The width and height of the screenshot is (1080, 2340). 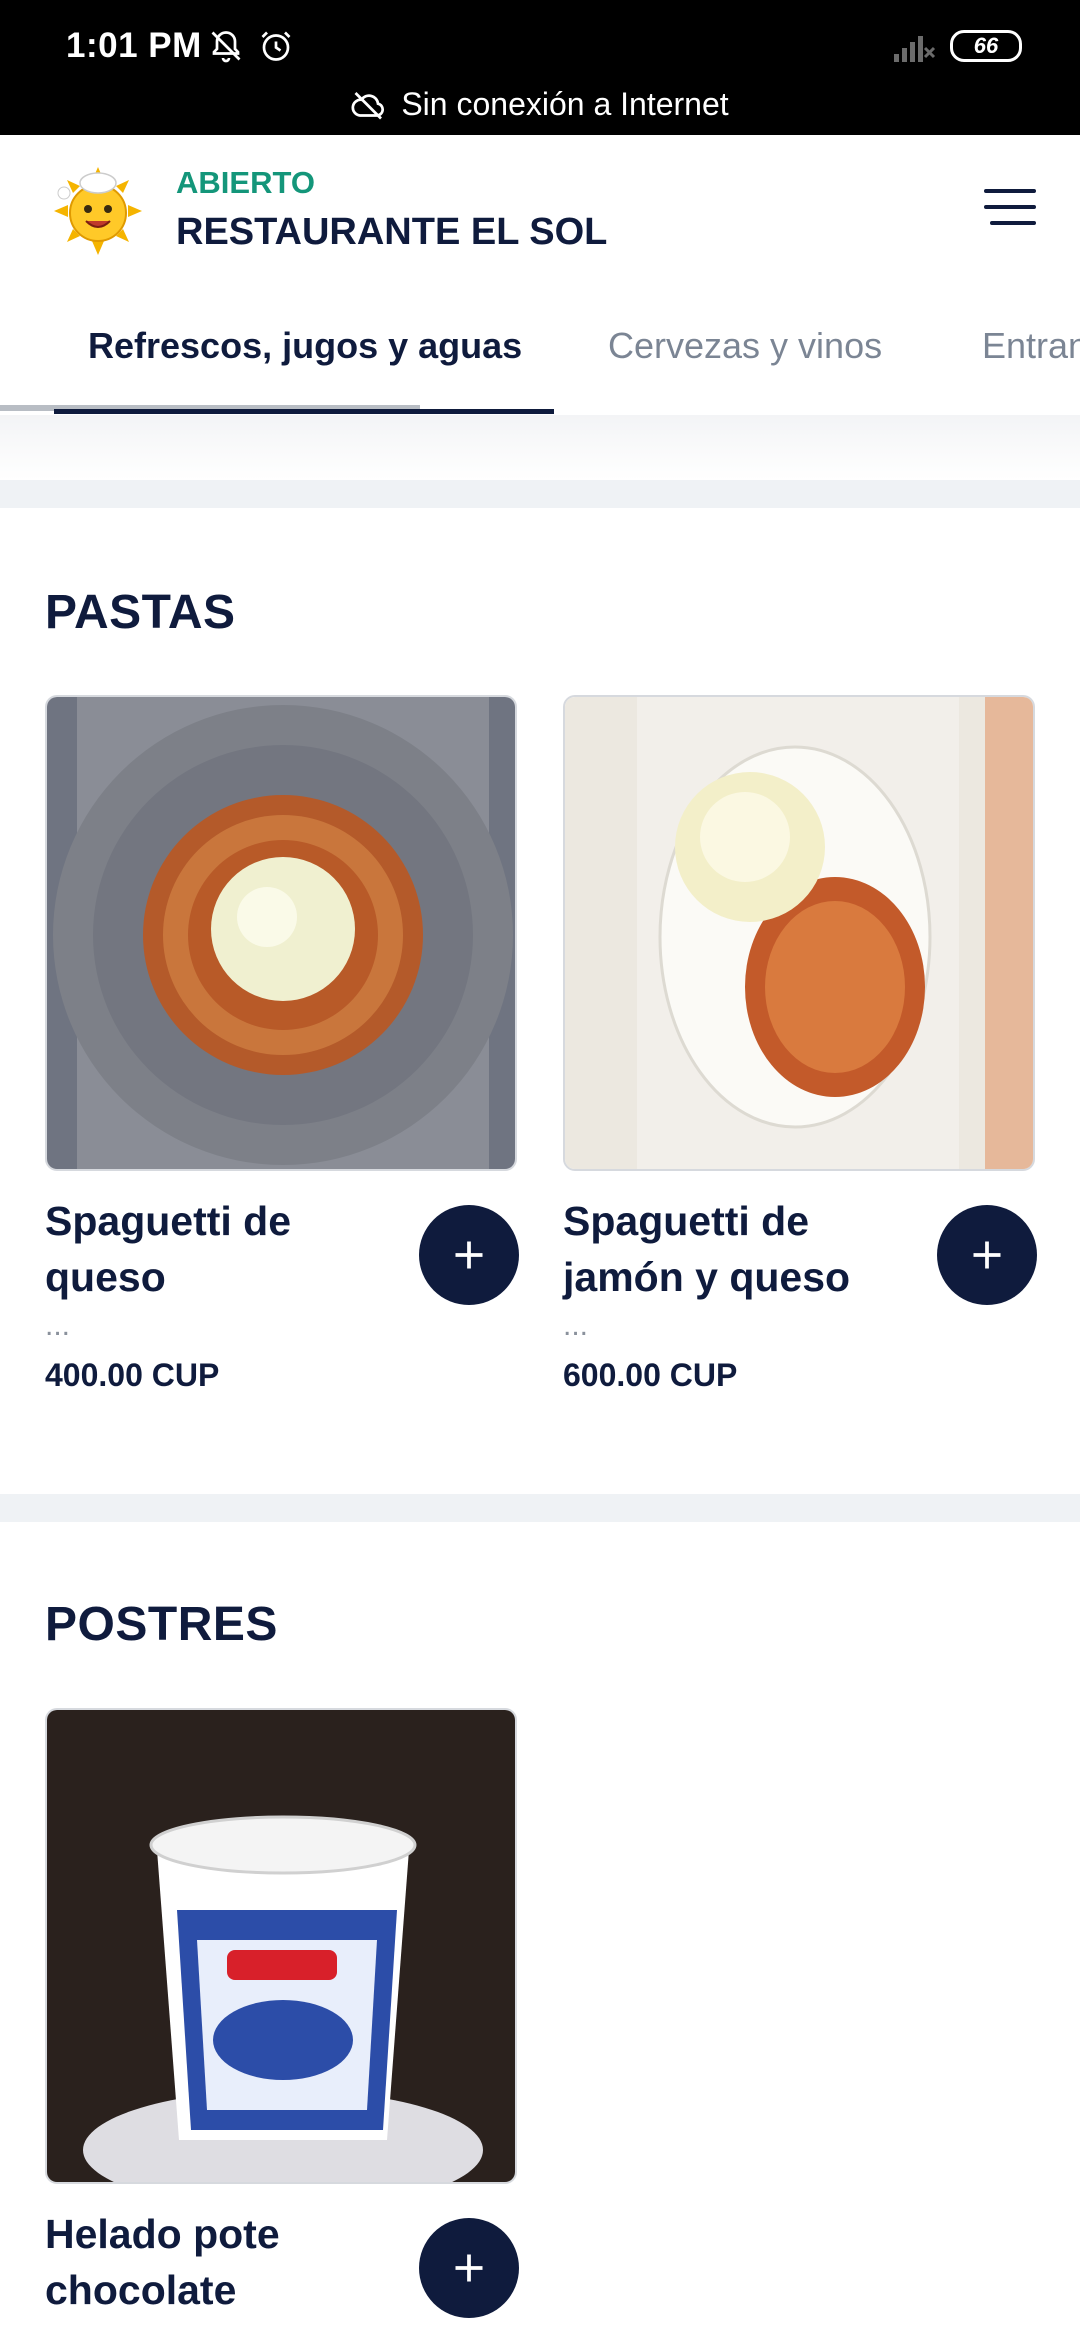 I want to click on tabs-shadow, so click(x=540, y=447).